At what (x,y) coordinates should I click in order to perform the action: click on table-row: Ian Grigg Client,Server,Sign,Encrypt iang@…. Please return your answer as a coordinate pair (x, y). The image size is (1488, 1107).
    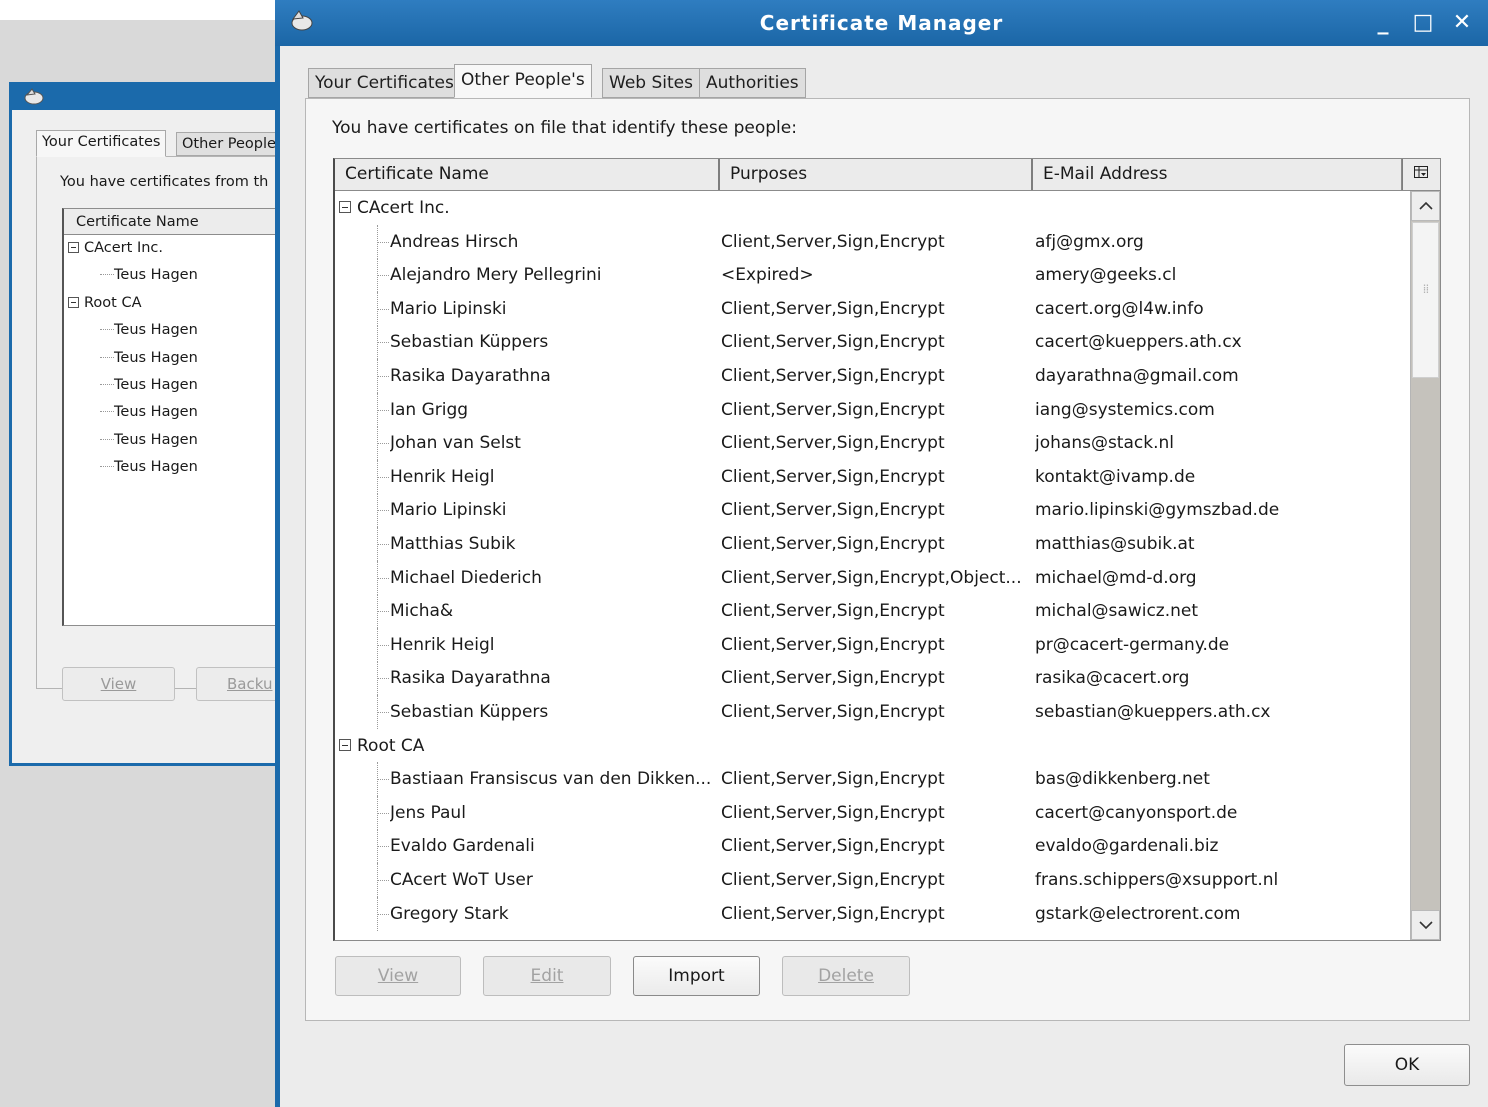
    Looking at the image, I should click on (872, 409).